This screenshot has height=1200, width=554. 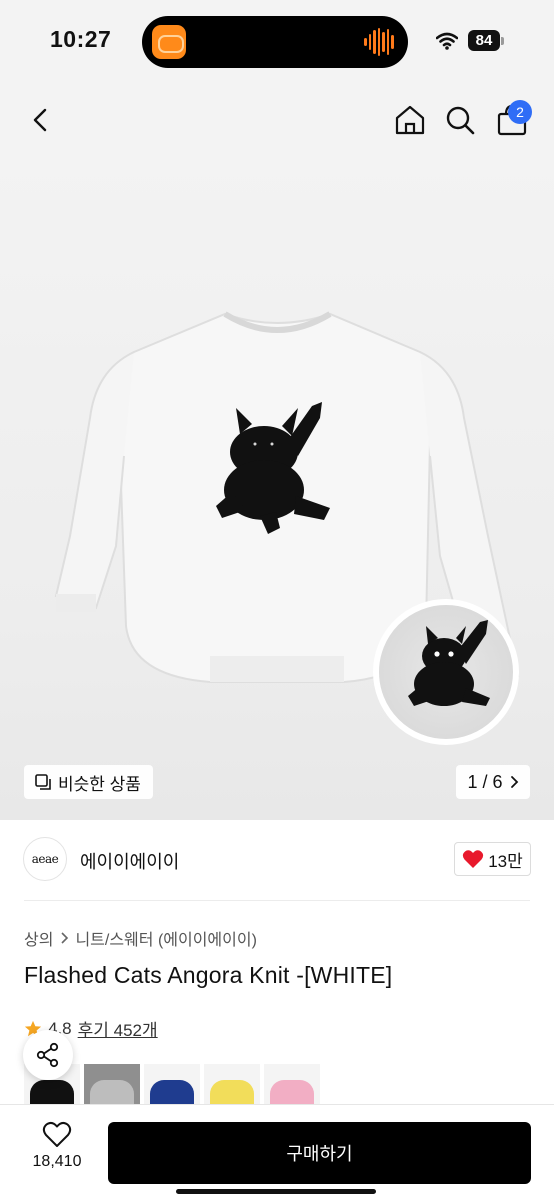 I want to click on top-nav, so click(x=277, y=120).